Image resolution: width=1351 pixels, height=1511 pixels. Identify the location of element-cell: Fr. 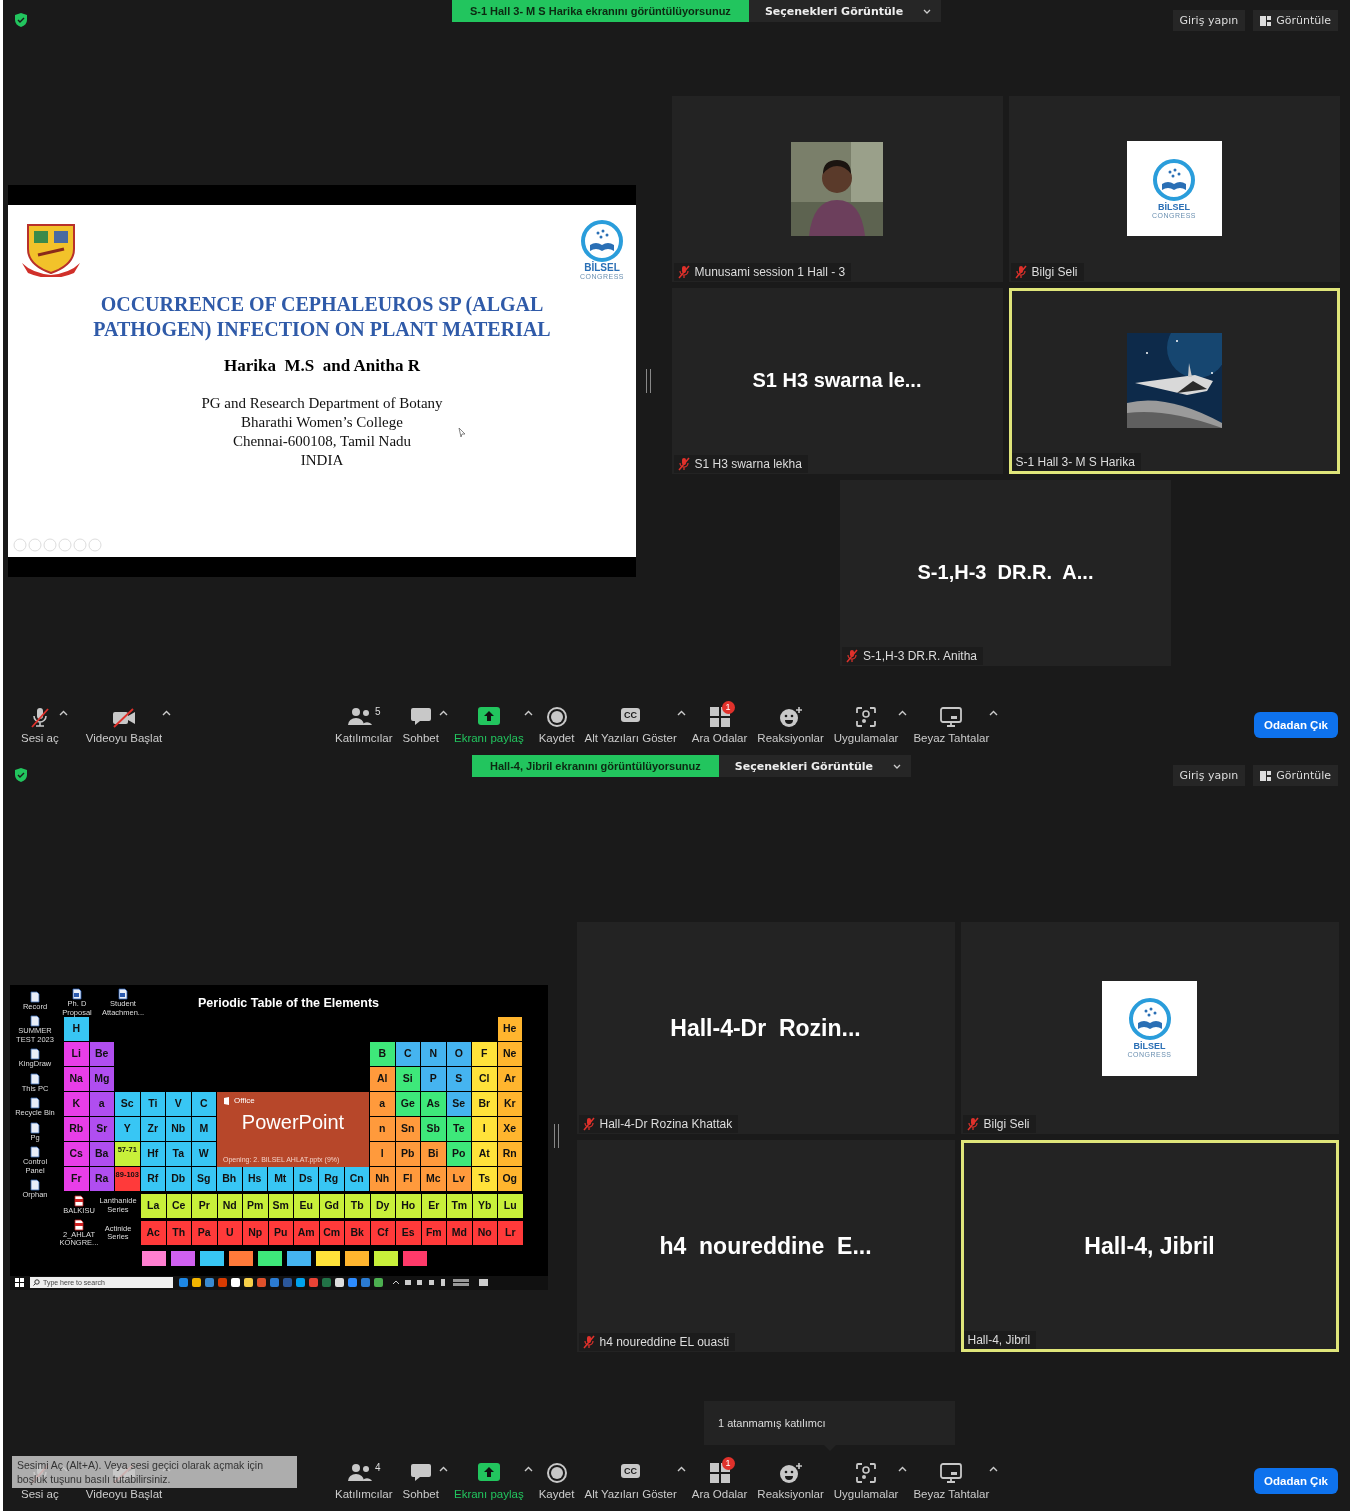
(76, 1178).